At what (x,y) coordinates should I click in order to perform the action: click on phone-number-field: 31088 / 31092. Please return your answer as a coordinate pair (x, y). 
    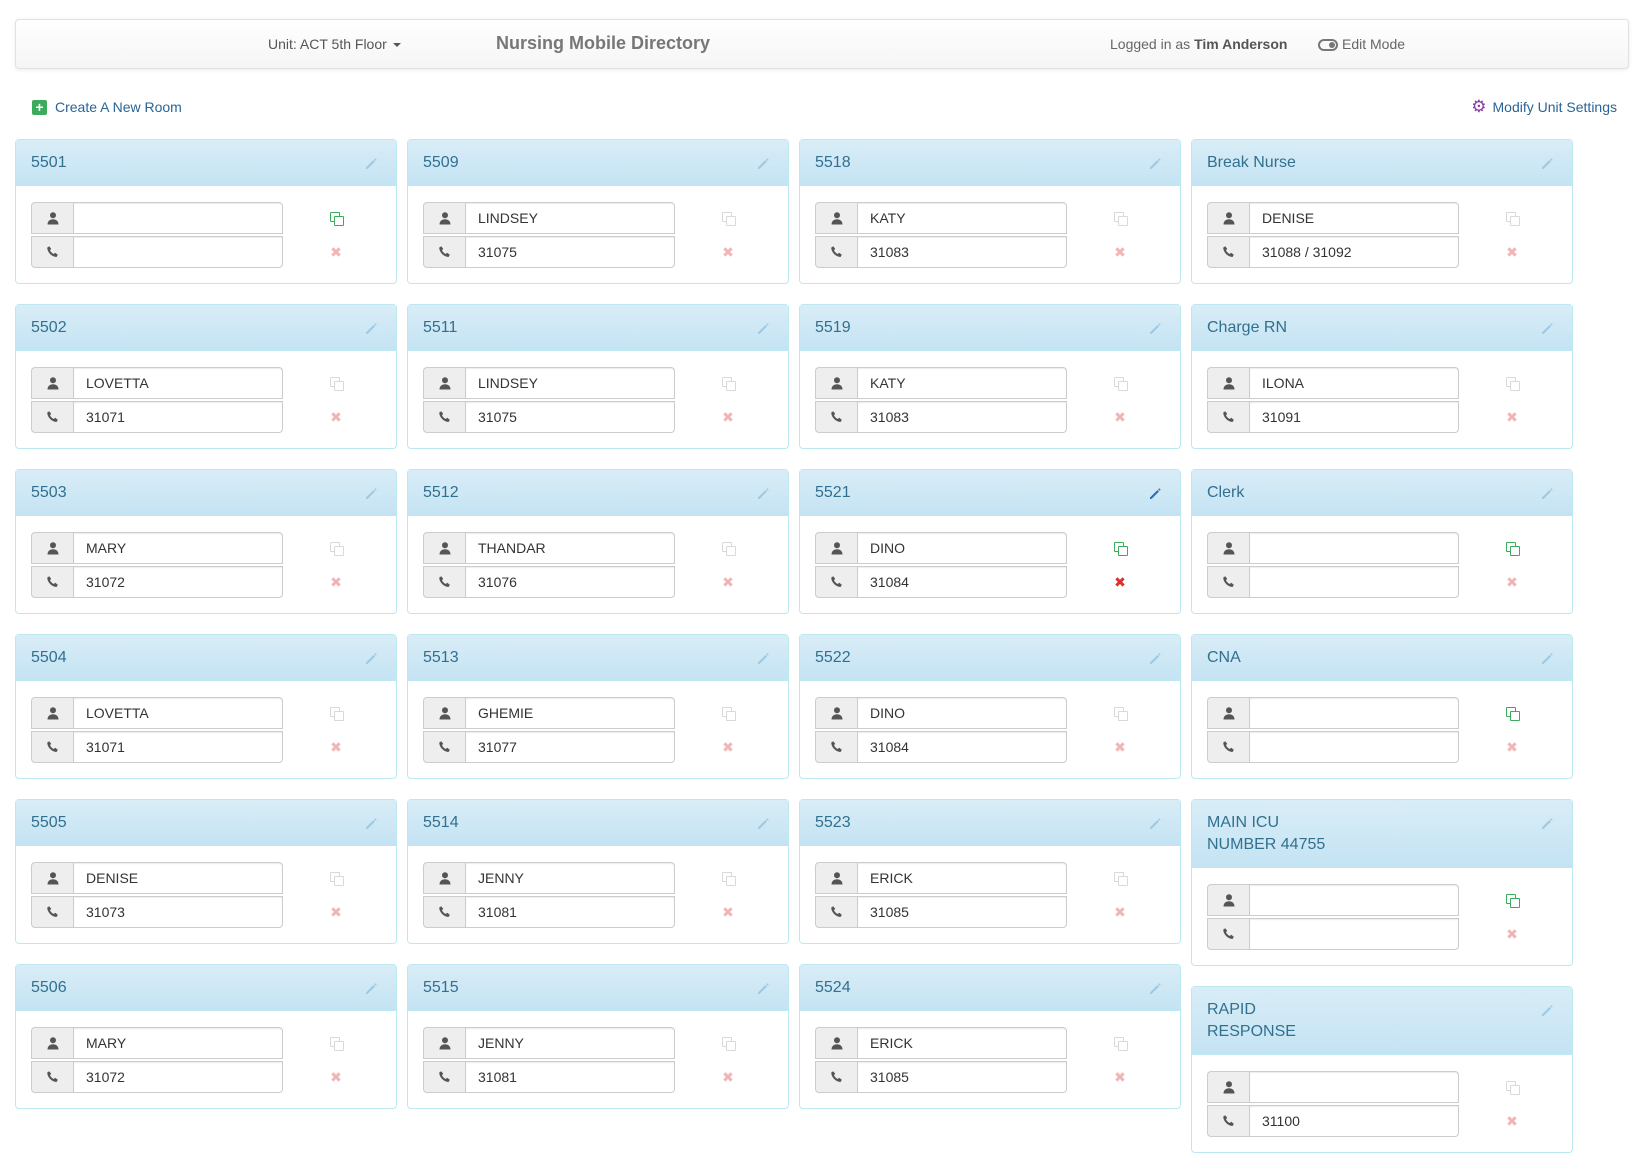
    Looking at the image, I should click on (1354, 252).